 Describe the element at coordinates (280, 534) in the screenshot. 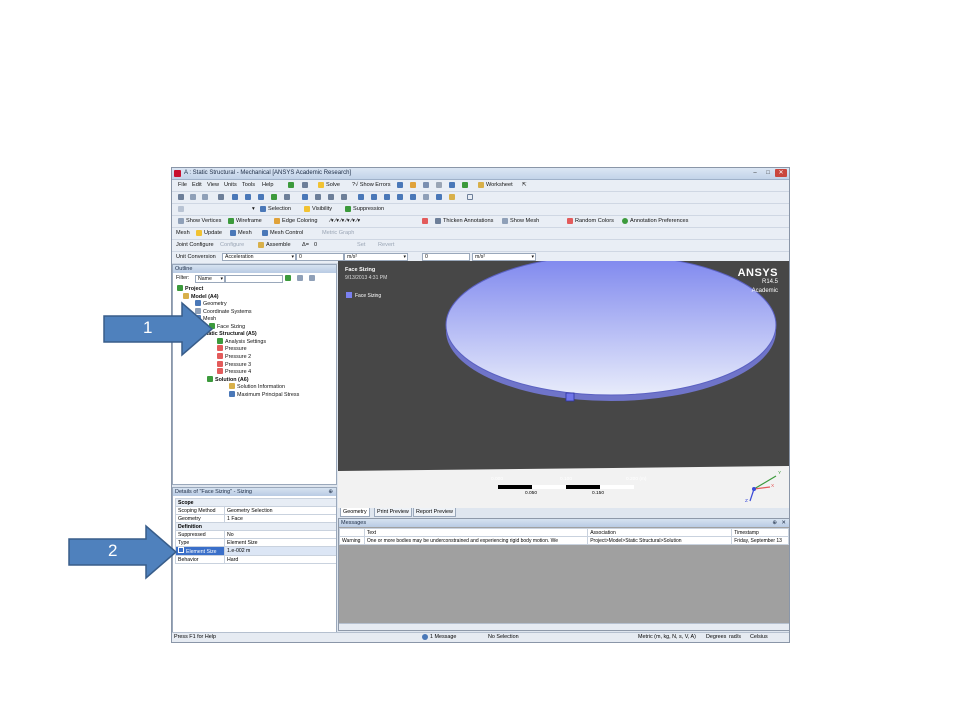

I see `suppressed-value: No` at that location.